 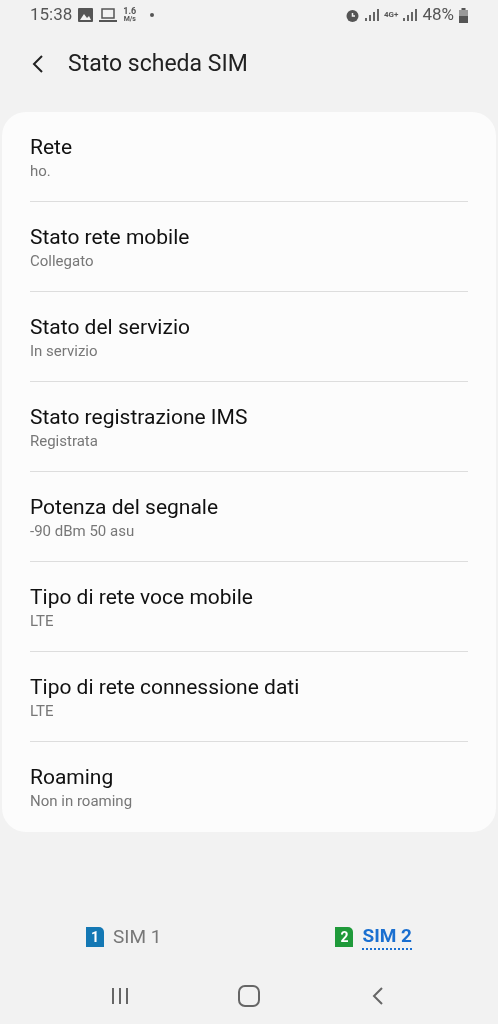 I want to click on item-title: Rete, so click(x=52, y=147).